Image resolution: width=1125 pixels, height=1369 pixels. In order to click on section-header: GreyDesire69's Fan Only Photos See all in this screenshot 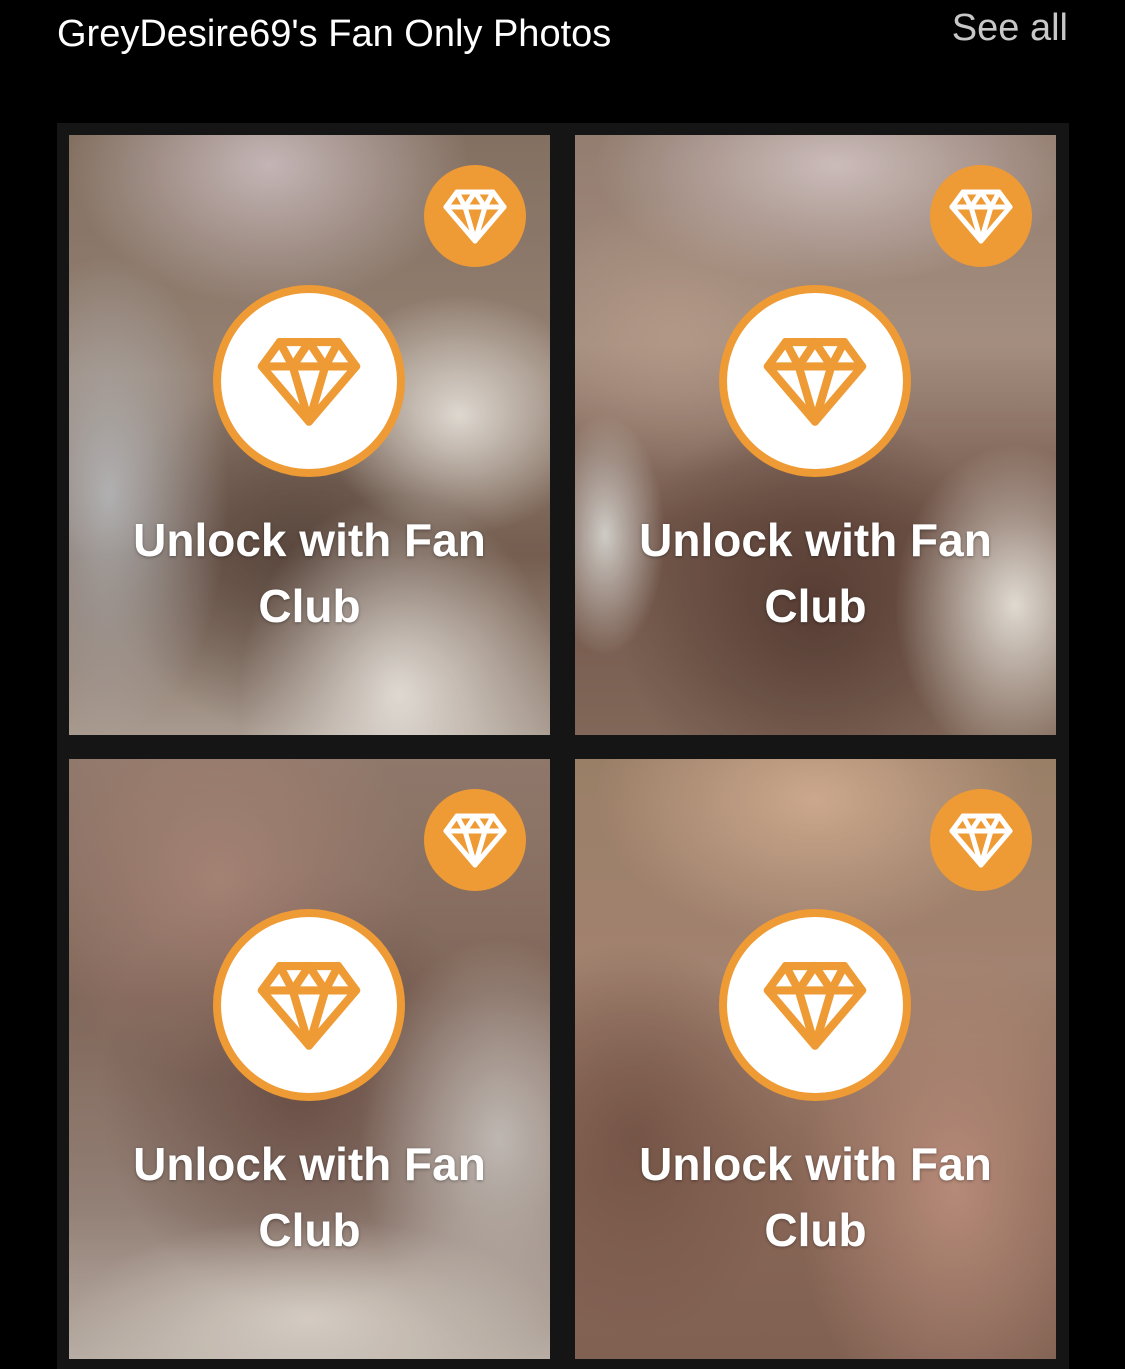, I will do `click(562, 45)`.